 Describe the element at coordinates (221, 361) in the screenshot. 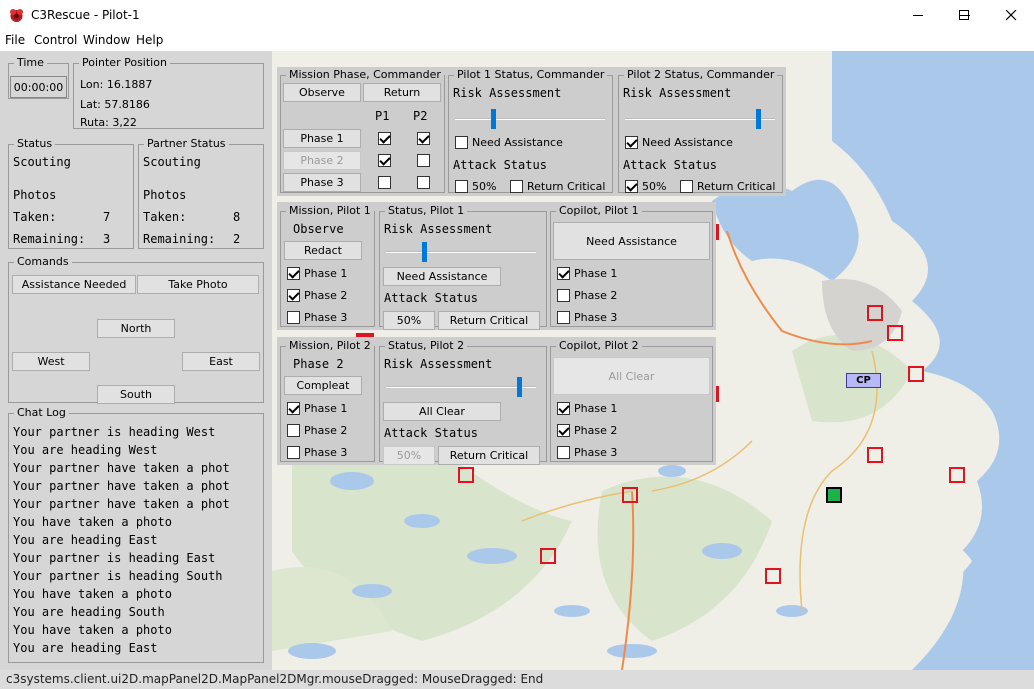

I see `east-button: East` at that location.